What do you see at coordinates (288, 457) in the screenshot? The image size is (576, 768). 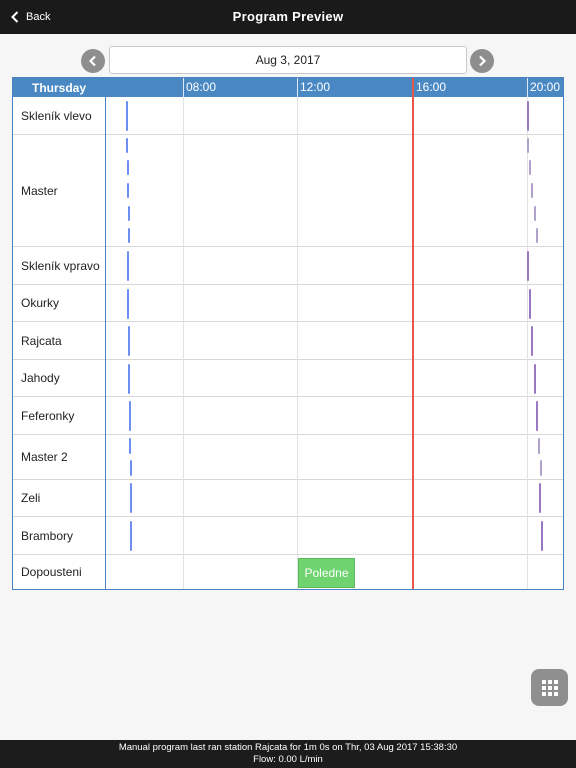 I see `station-row-master-2: Master 2` at bounding box center [288, 457].